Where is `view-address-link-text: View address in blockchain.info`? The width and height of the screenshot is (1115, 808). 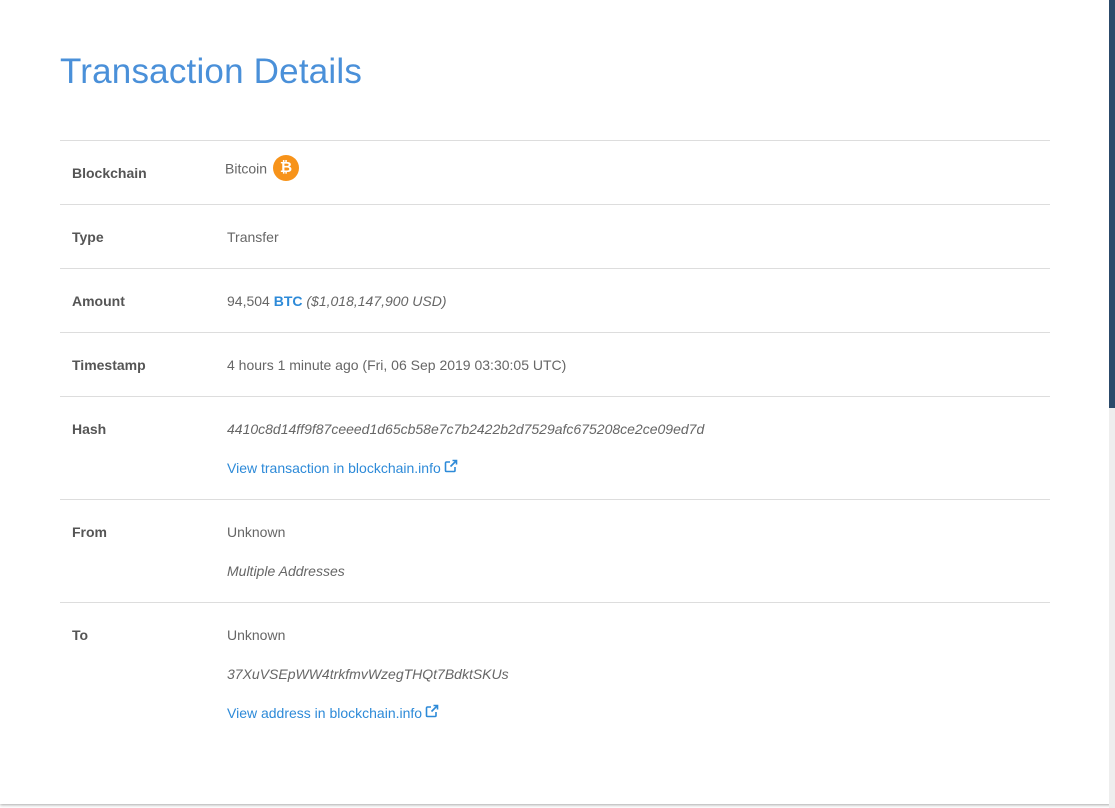
view-address-link-text: View address in blockchain.info is located at coordinates (325, 713).